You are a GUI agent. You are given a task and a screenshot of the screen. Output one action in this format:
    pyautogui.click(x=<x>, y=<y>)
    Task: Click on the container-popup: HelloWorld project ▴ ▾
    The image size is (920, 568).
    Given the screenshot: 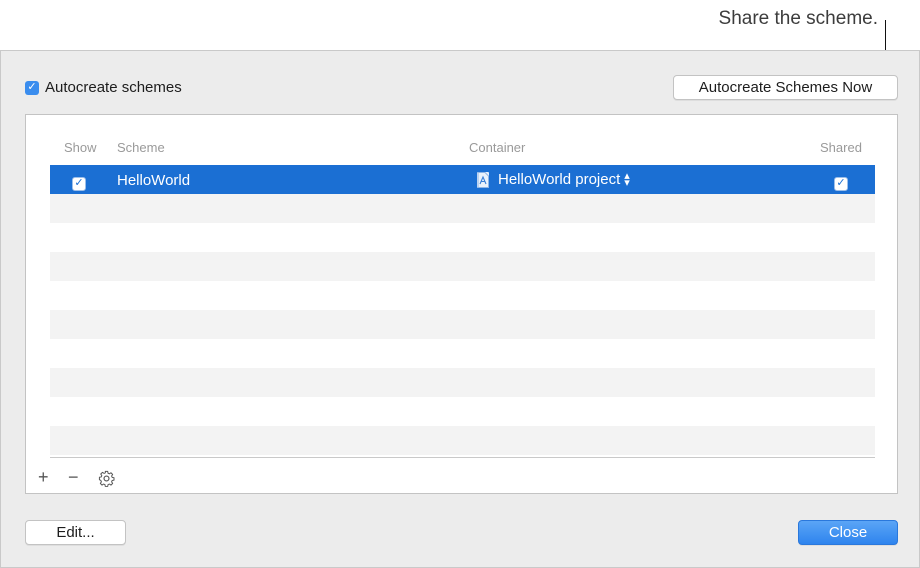 What is the action you would take?
    pyautogui.click(x=553, y=179)
    